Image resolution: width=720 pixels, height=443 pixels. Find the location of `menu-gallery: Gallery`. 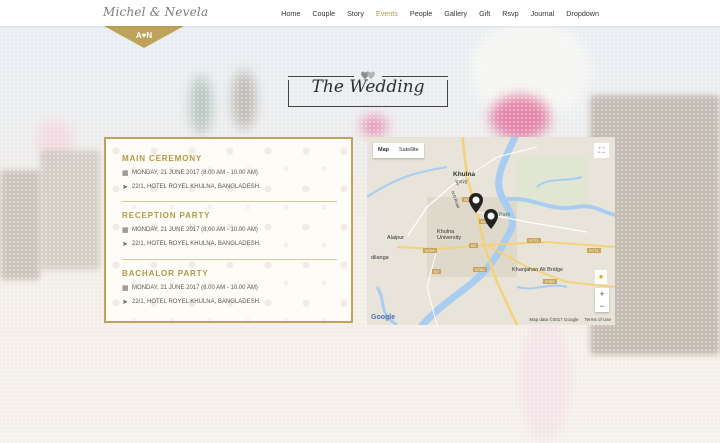

menu-gallery: Gallery is located at coordinates (455, 13).